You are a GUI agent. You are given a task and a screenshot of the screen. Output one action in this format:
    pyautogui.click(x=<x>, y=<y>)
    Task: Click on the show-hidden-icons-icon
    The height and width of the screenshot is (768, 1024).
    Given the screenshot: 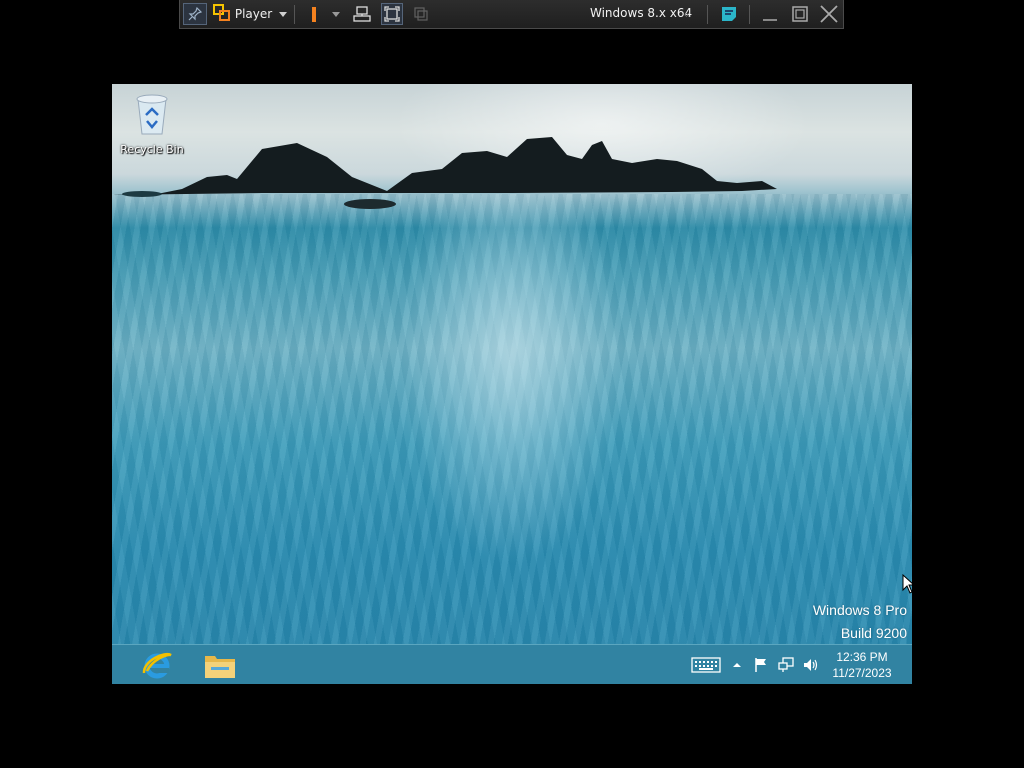 What is the action you would take?
    pyautogui.click(x=737, y=665)
    